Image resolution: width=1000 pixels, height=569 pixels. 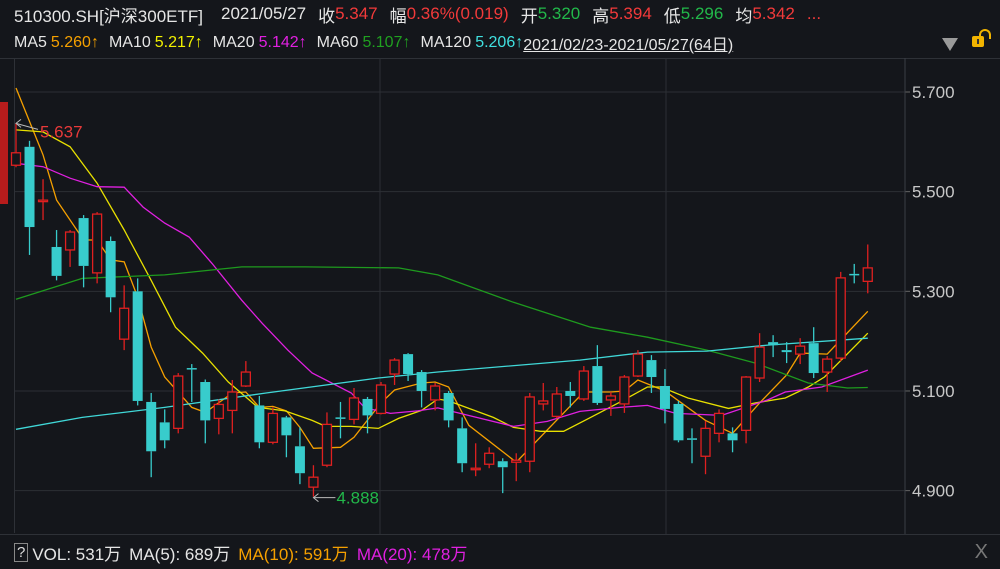 I want to click on y-tick-label: 4.900, so click(x=933, y=491).